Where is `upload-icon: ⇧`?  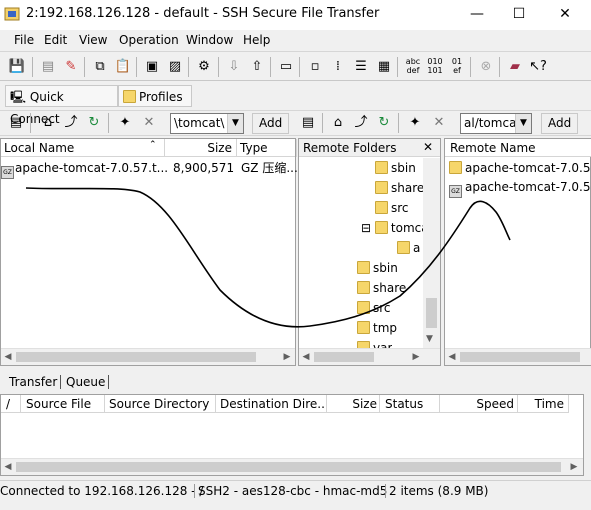 upload-icon: ⇧ is located at coordinates (257, 67).